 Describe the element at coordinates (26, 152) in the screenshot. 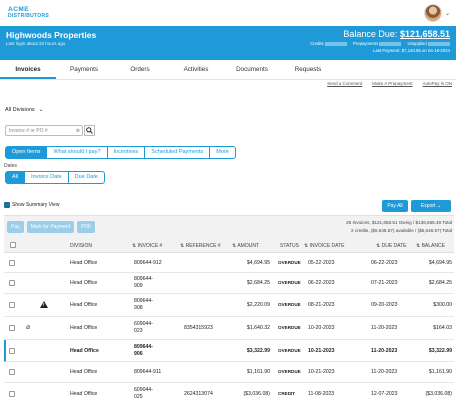

I see `filter-open-items: Open Items` at that location.